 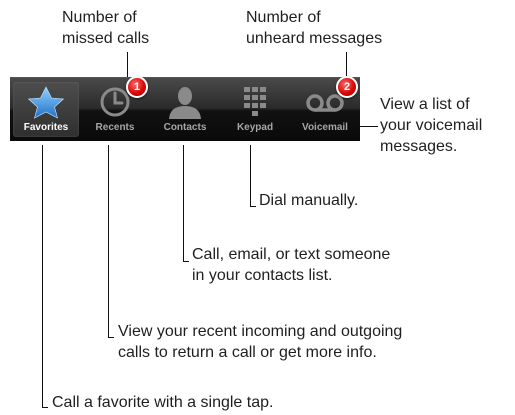 I want to click on tab-favorites-label: Favorites, so click(x=46, y=127).